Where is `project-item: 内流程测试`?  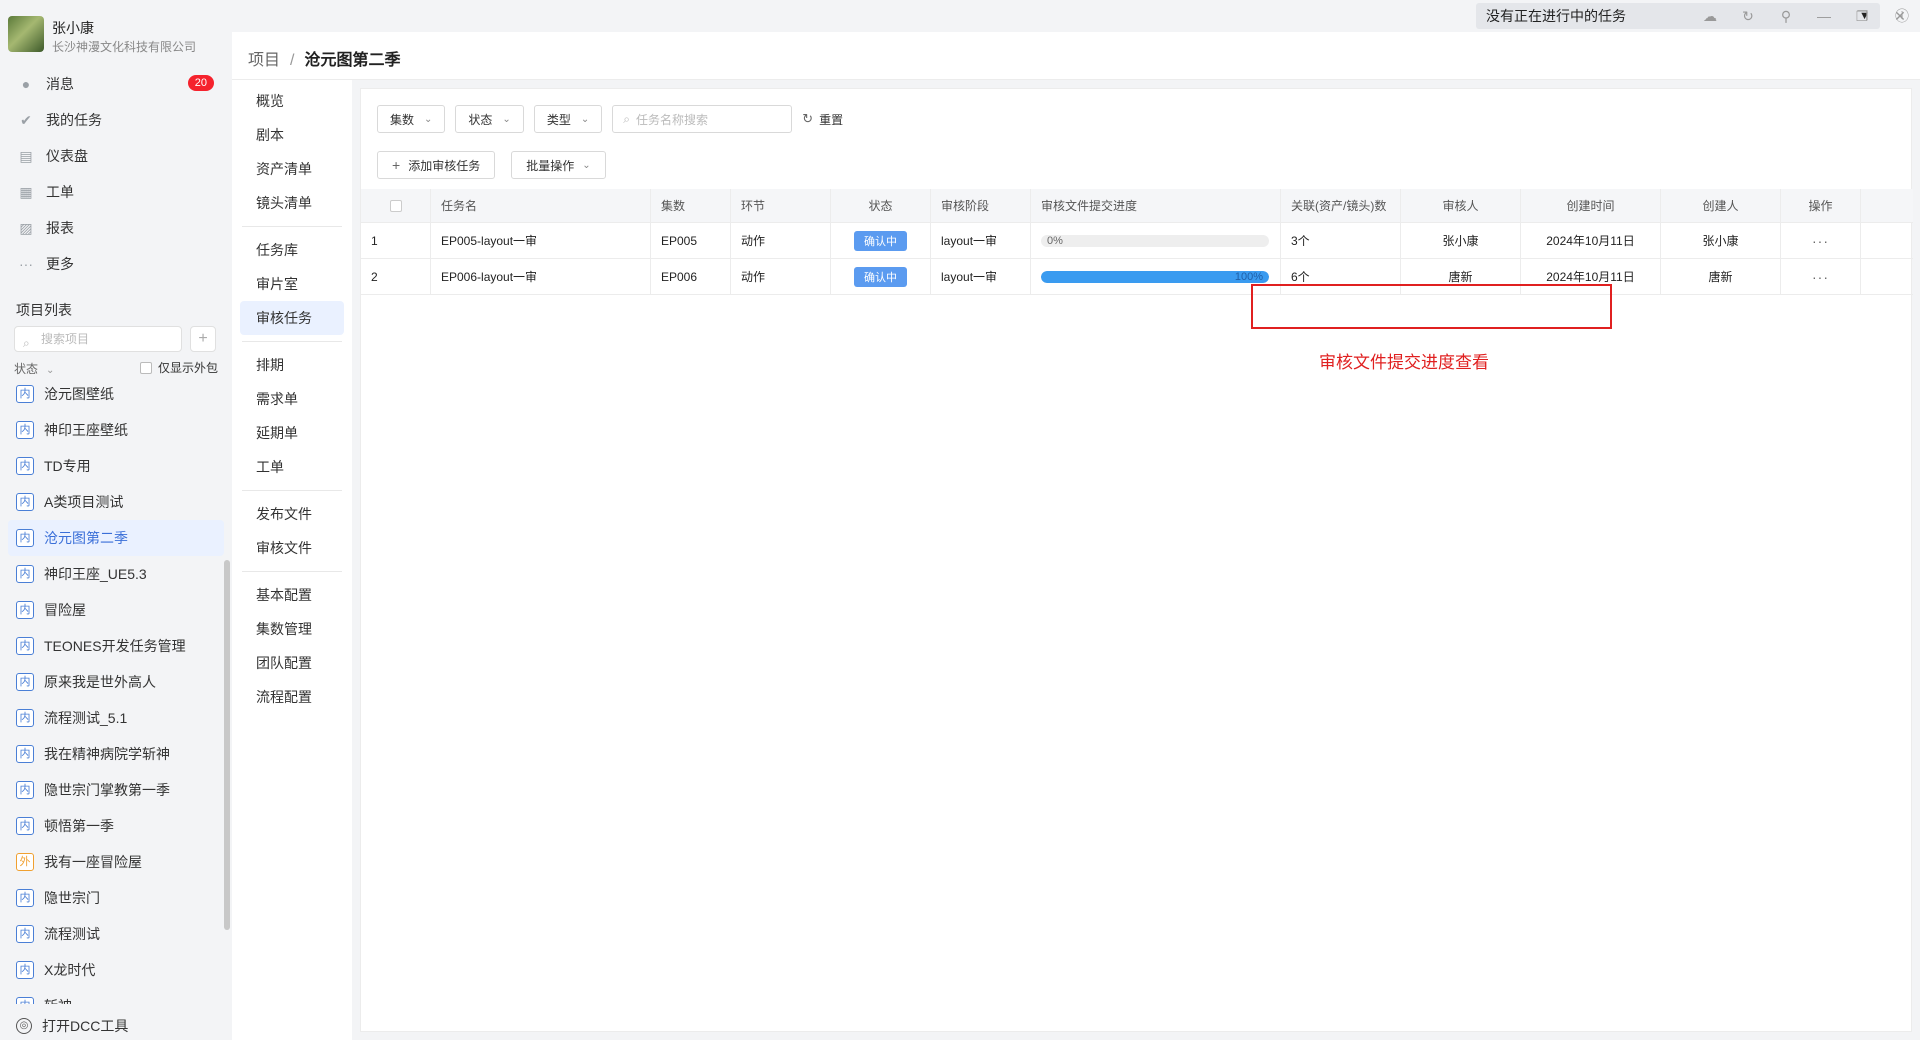
project-item: 内流程测试 is located at coordinates (116, 934).